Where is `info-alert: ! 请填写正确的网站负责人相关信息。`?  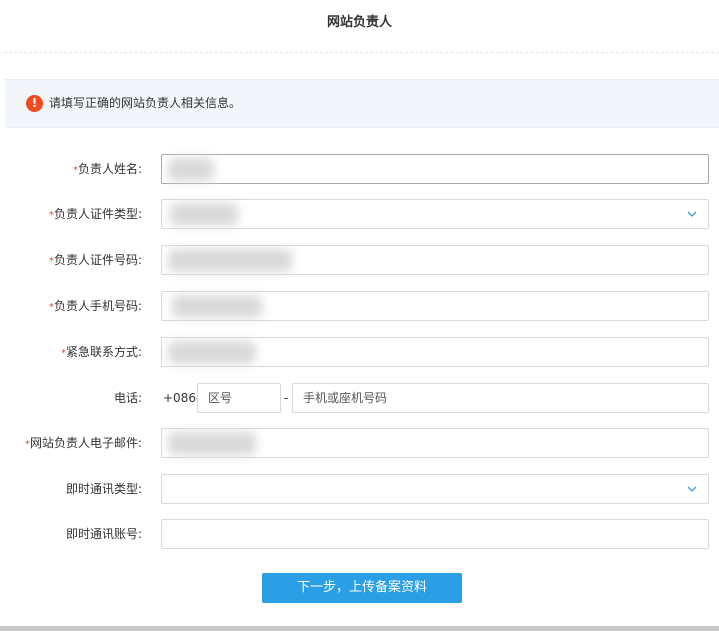
info-alert: ! 请填写正确的网站负责人相关信息。 is located at coordinates (362, 103).